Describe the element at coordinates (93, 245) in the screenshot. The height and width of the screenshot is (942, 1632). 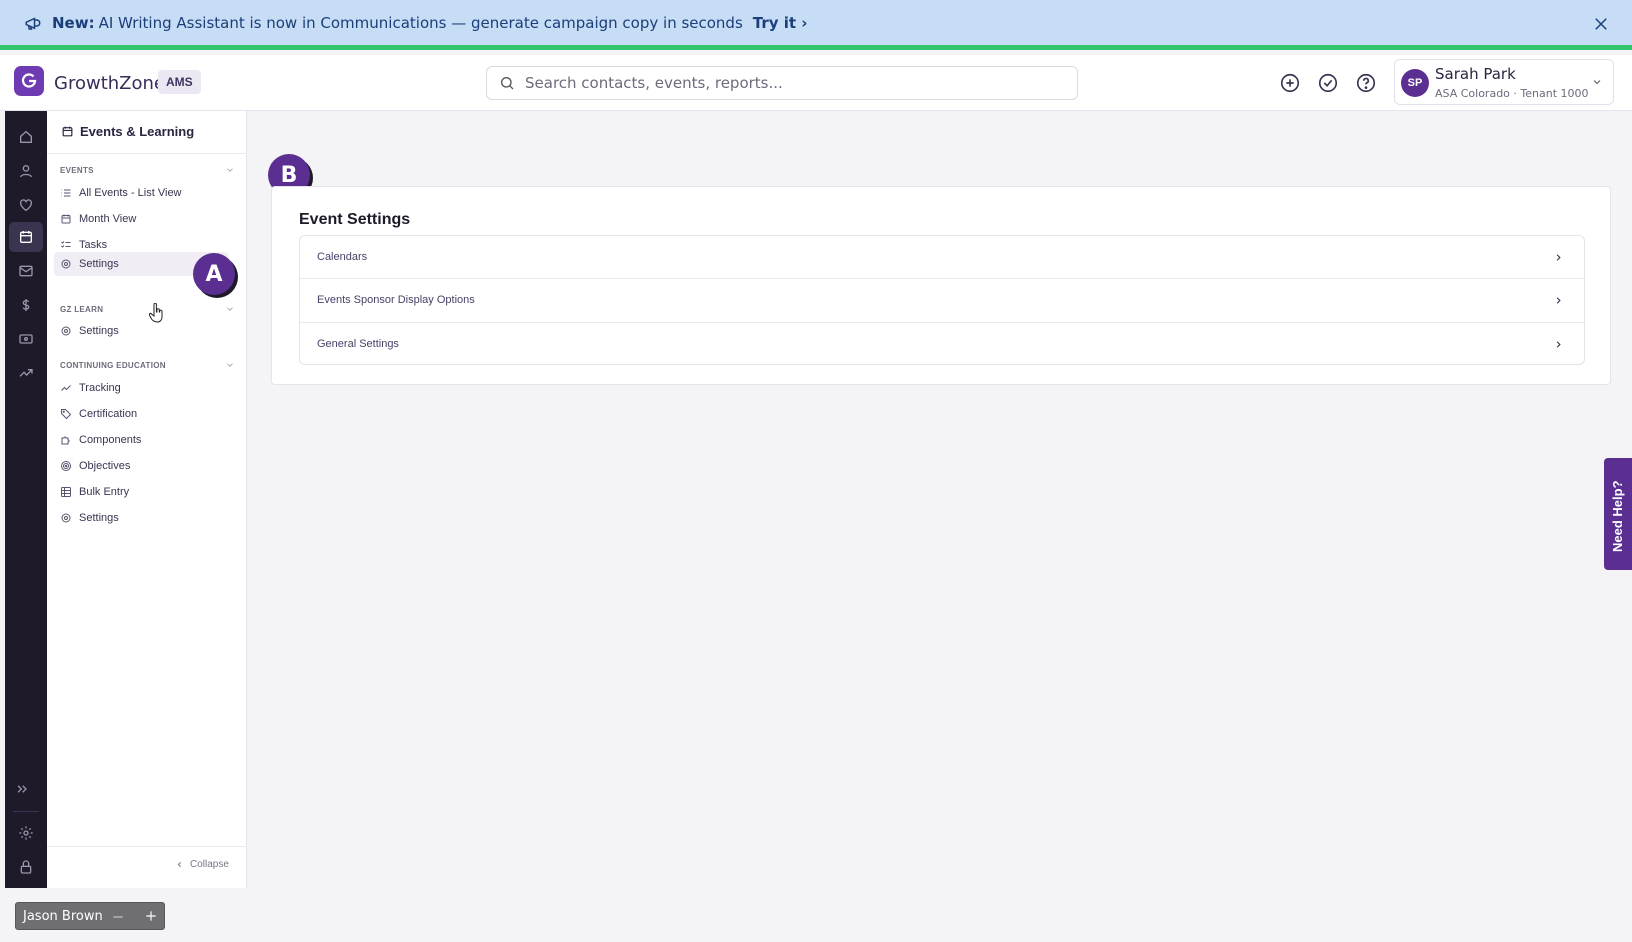
I see `sidebar-item-label: Tasks` at that location.